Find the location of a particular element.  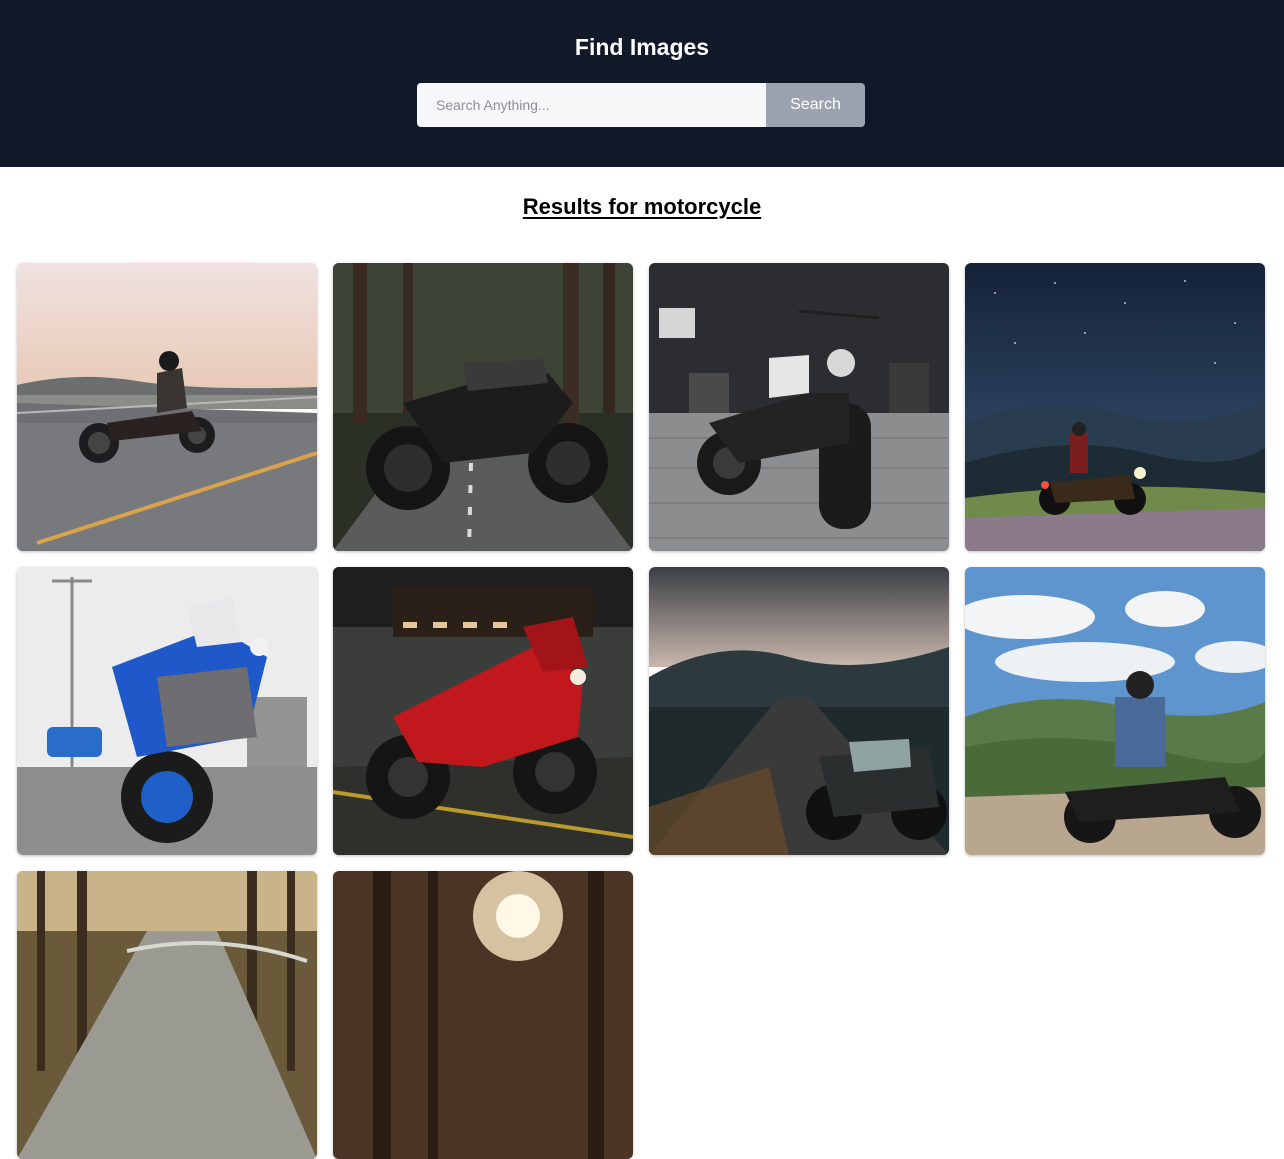

search-form: Search is located at coordinates (641, 105).